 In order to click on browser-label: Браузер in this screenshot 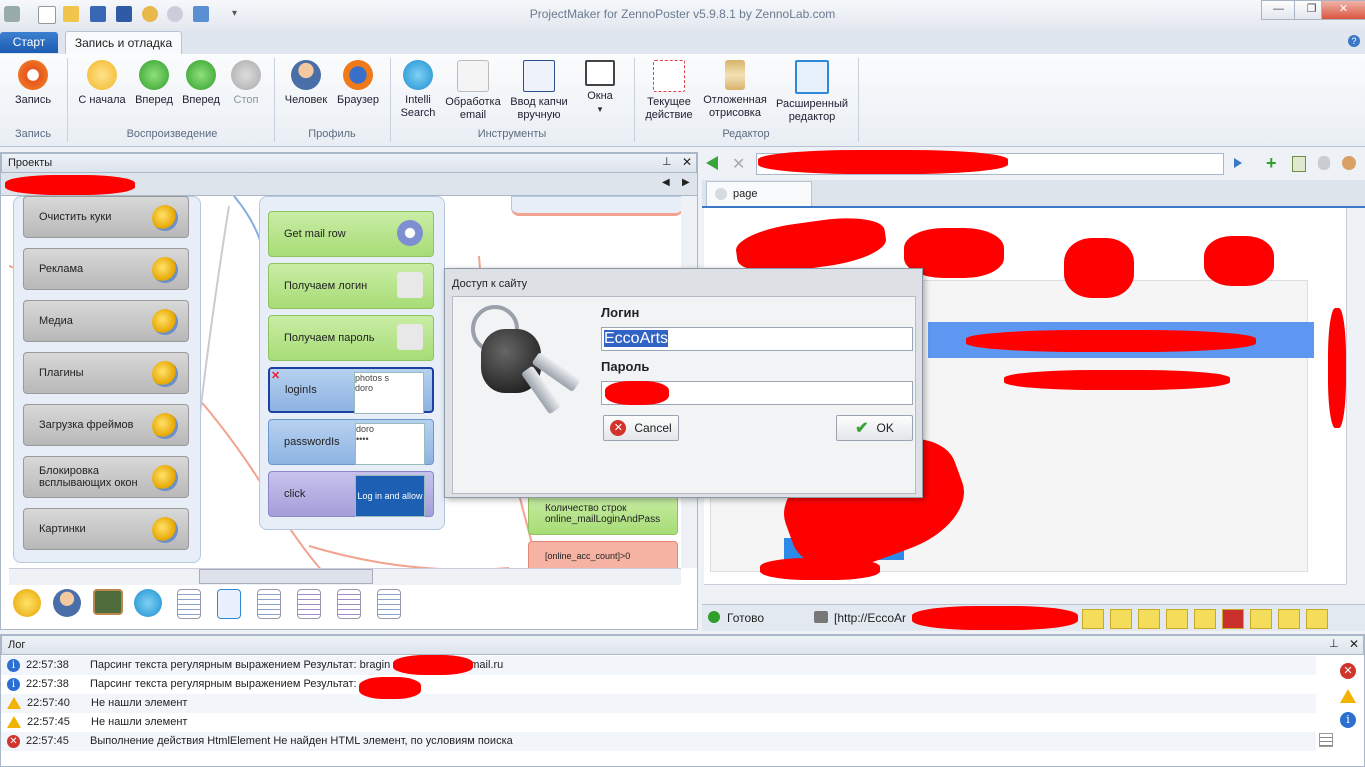, I will do `click(358, 100)`.